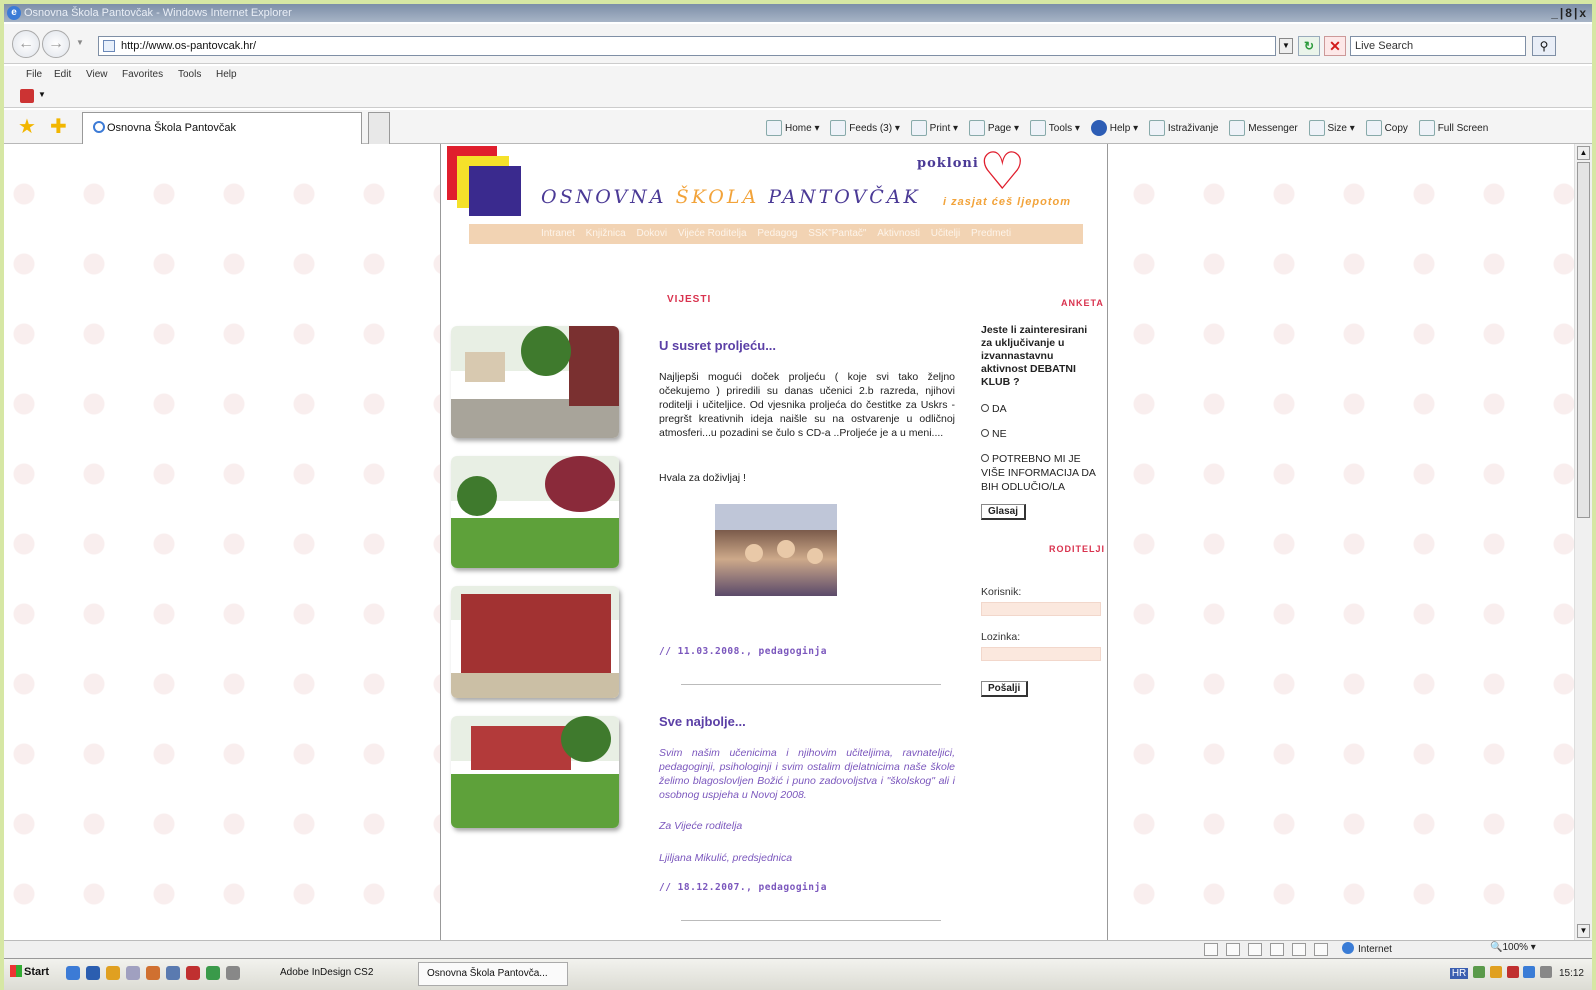  I want to click on help-button: Help ▾, so click(1114, 128).